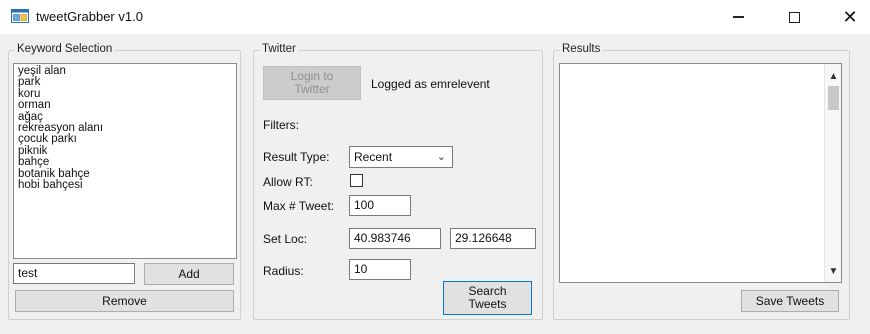  Describe the element at coordinates (833, 271) in the screenshot. I see `scroll-down-icon: ▼` at that location.